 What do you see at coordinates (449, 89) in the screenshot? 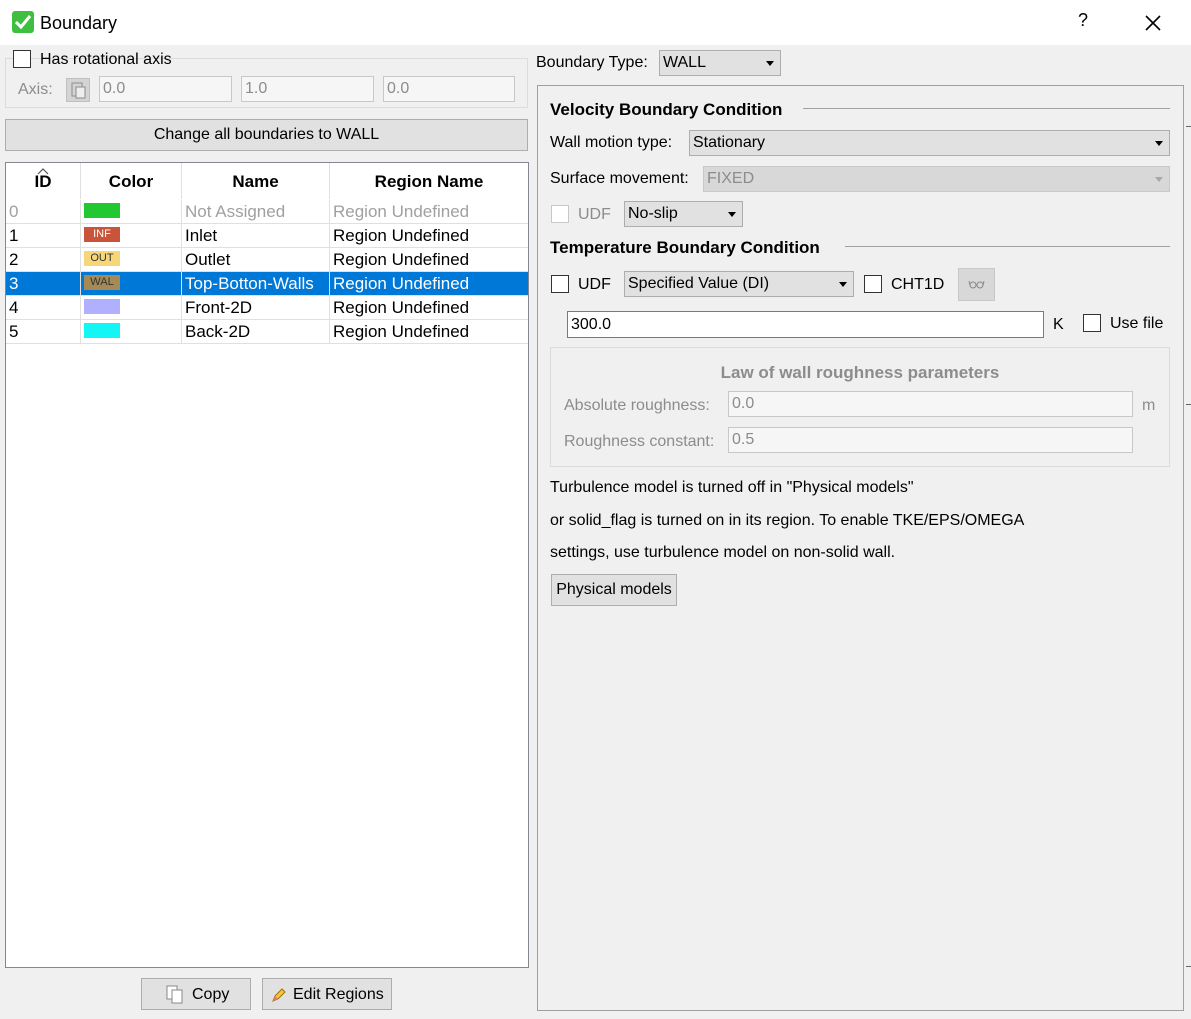
I see `axis-z-field: 0.0` at bounding box center [449, 89].